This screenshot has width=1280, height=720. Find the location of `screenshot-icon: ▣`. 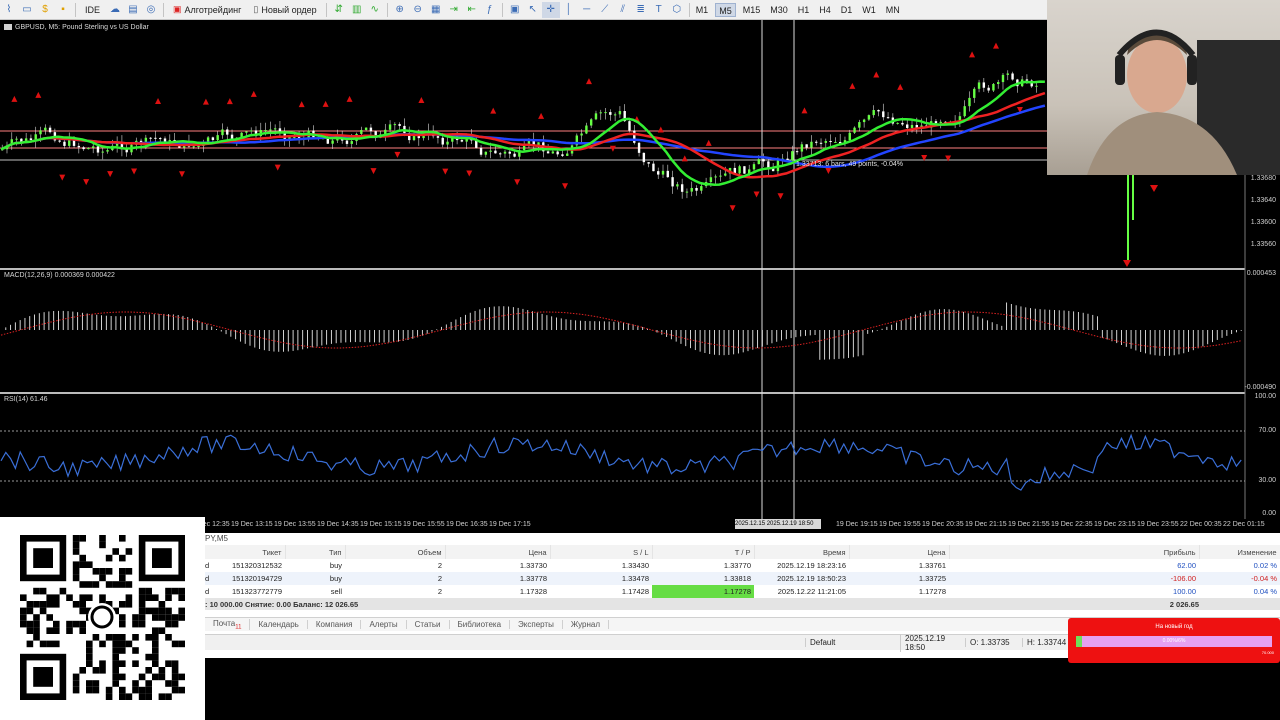

screenshot-icon: ▣ is located at coordinates (515, 10).